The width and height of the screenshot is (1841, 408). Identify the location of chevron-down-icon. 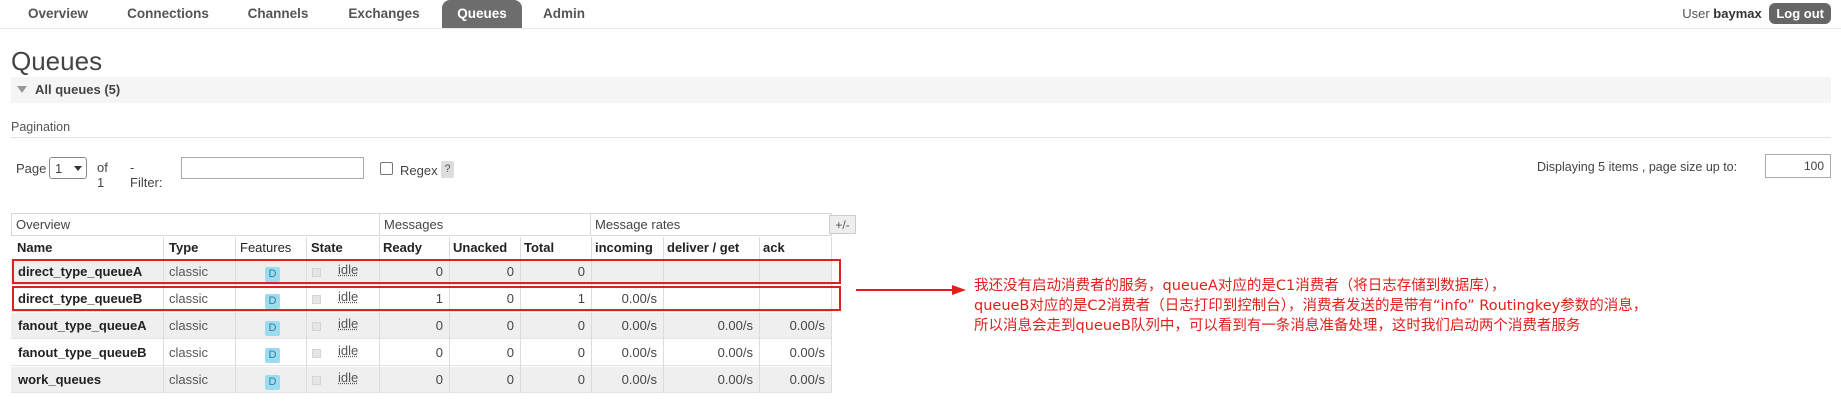
(78, 168).